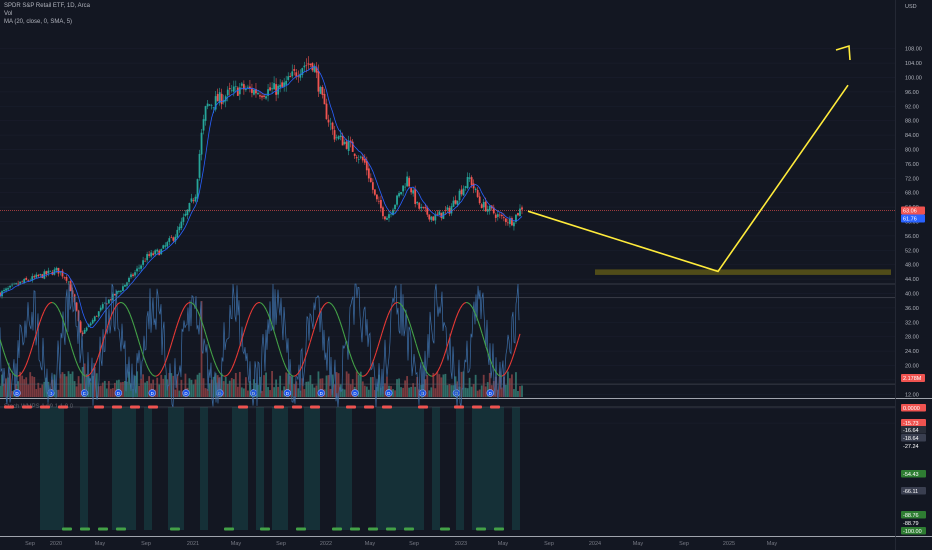 The image size is (932, 550). What do you see at coordinates (911, 516) in the screenshot?
I see `oscillator-tag: -88.76` at bounding box center [911, 516].